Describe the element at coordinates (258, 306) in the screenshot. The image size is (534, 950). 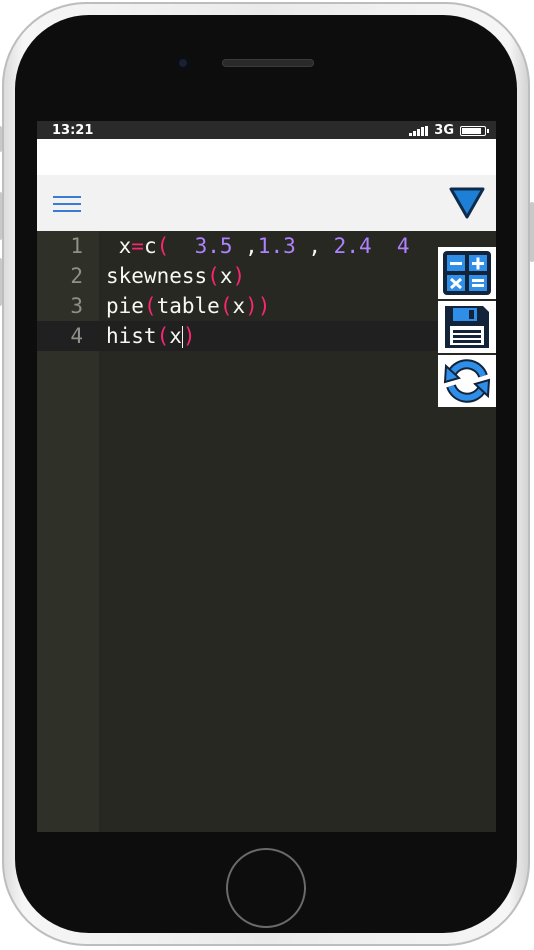
I see `code-operator: ))` at that location.